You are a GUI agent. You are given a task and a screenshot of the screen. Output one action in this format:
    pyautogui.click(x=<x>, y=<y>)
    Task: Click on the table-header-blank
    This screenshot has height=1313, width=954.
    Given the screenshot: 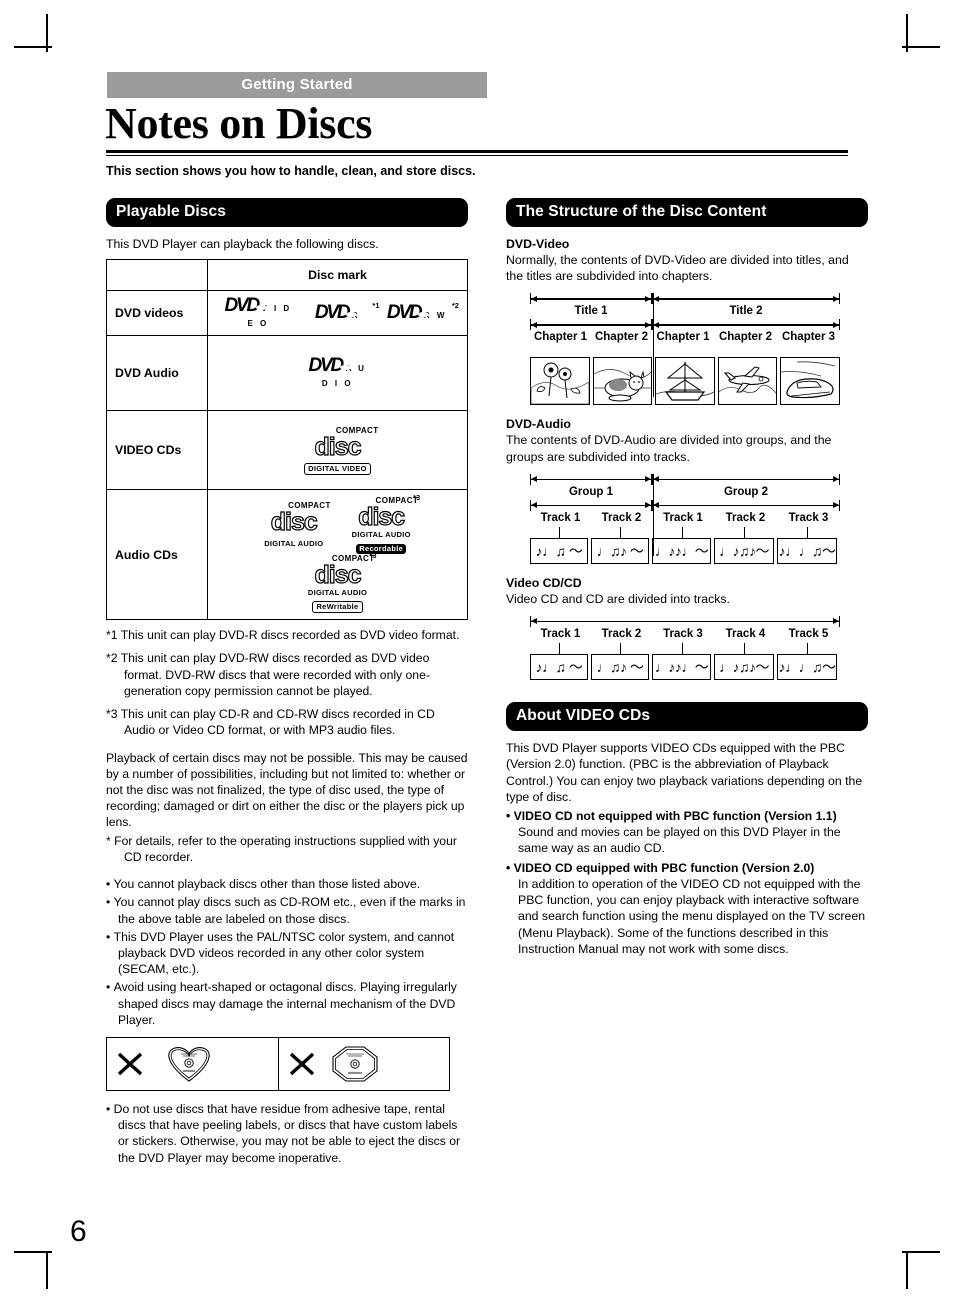 What is the action you would take?
    pyautogui.click(x=157, y=275)
    